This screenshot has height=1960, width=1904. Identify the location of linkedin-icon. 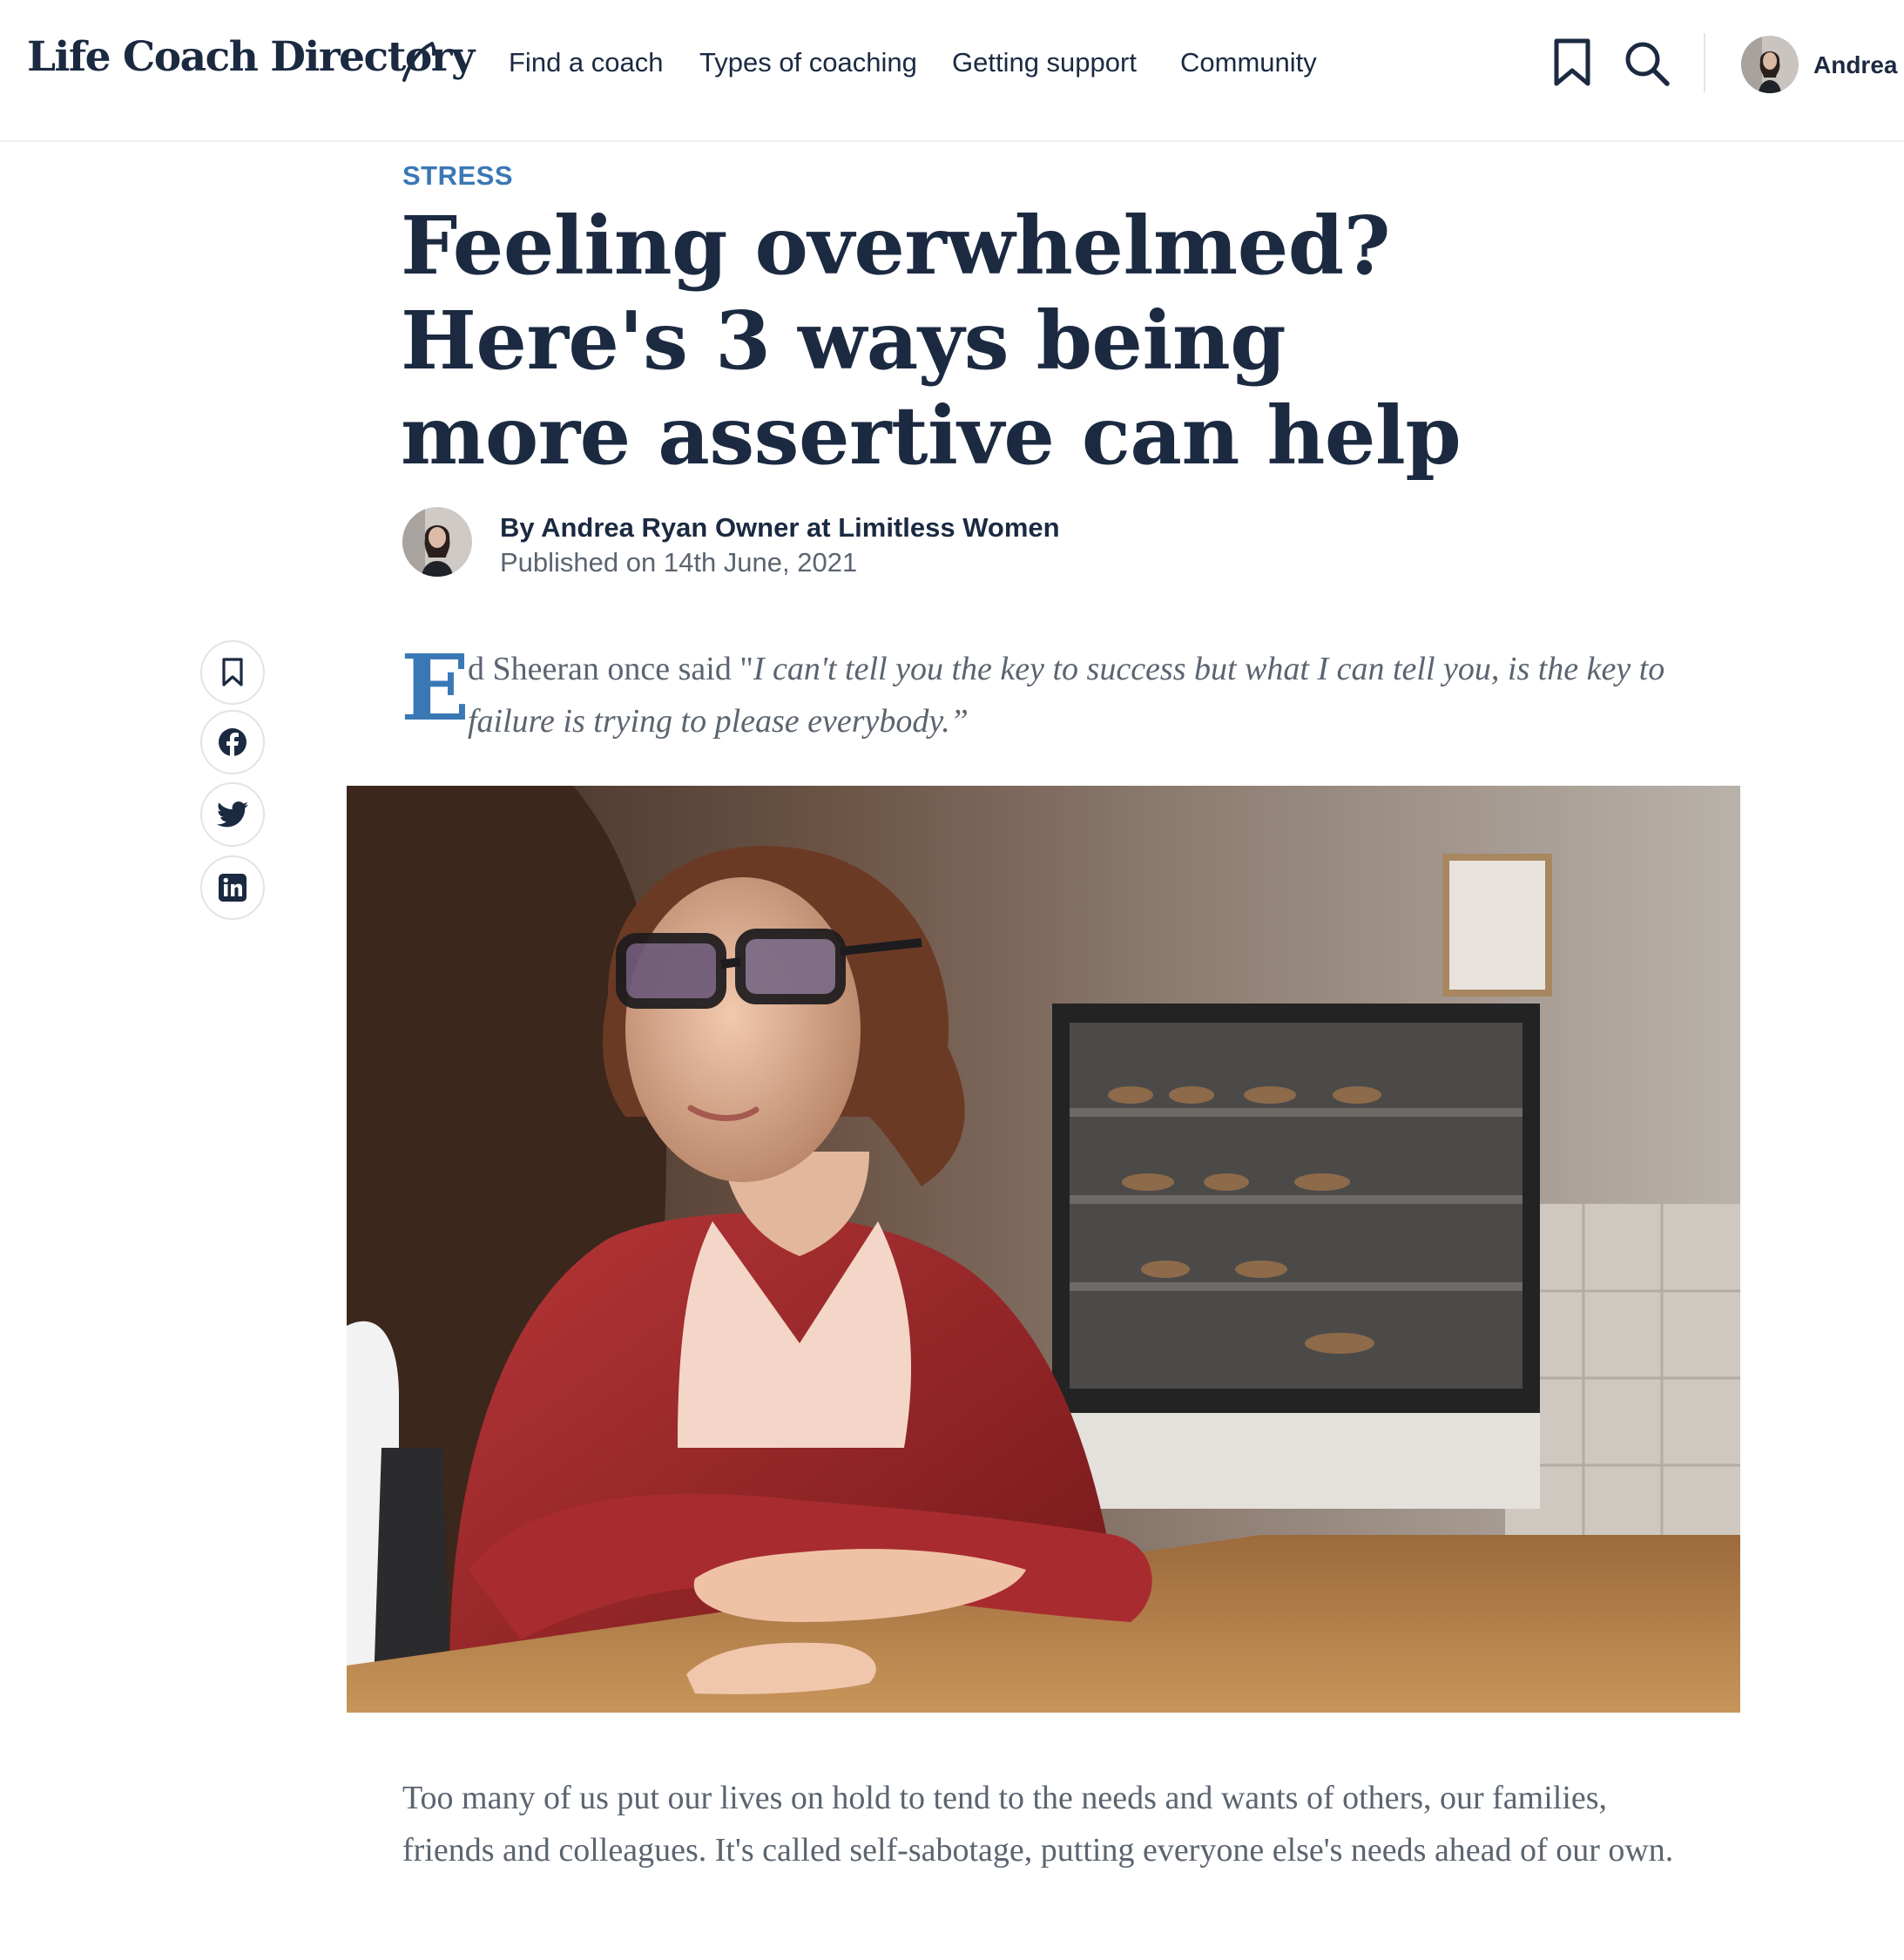
(232, 888).